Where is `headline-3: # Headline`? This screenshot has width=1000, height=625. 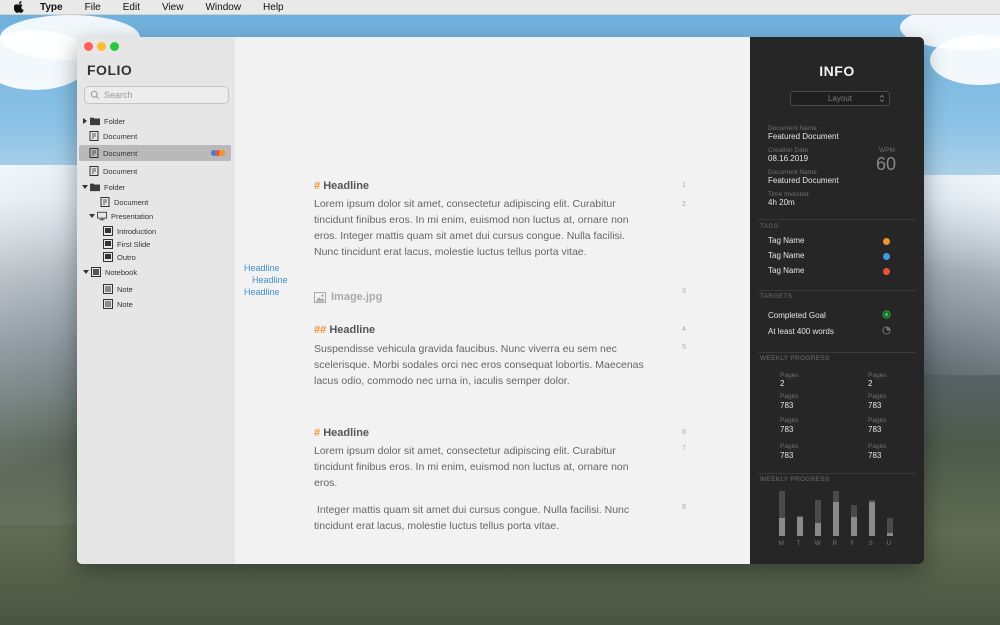
headline-3: # Headline is located at coordinates (341, 433).